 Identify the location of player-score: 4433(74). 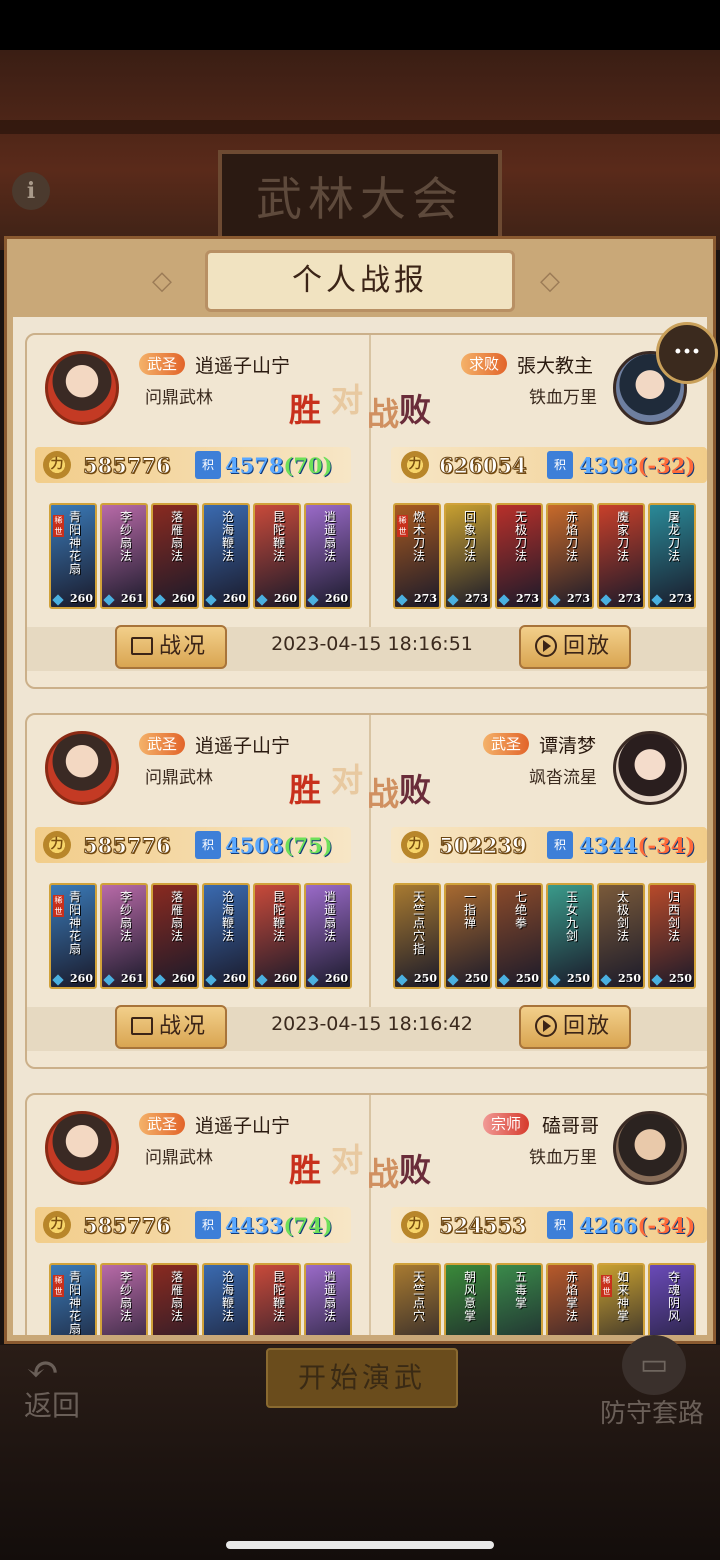
(279, 1225).